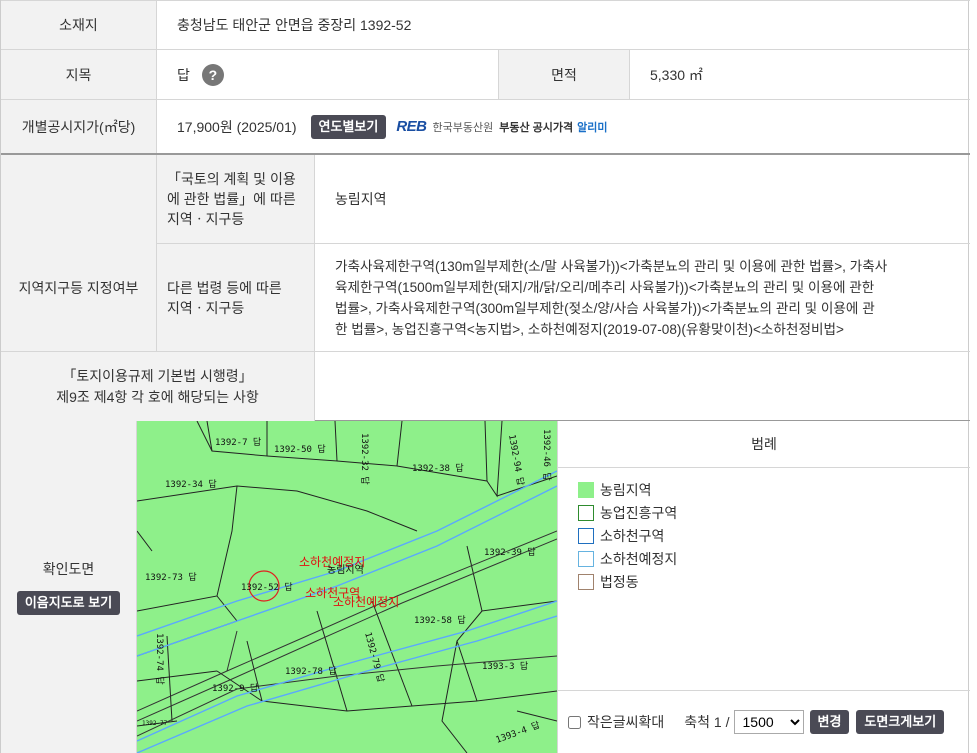 The image size is (977, 753). Describe the element at coordinates (231, 199) in the screenshot. I see `zone-sub1-label-line2: 에 관한 법률」에 따른` at that location.